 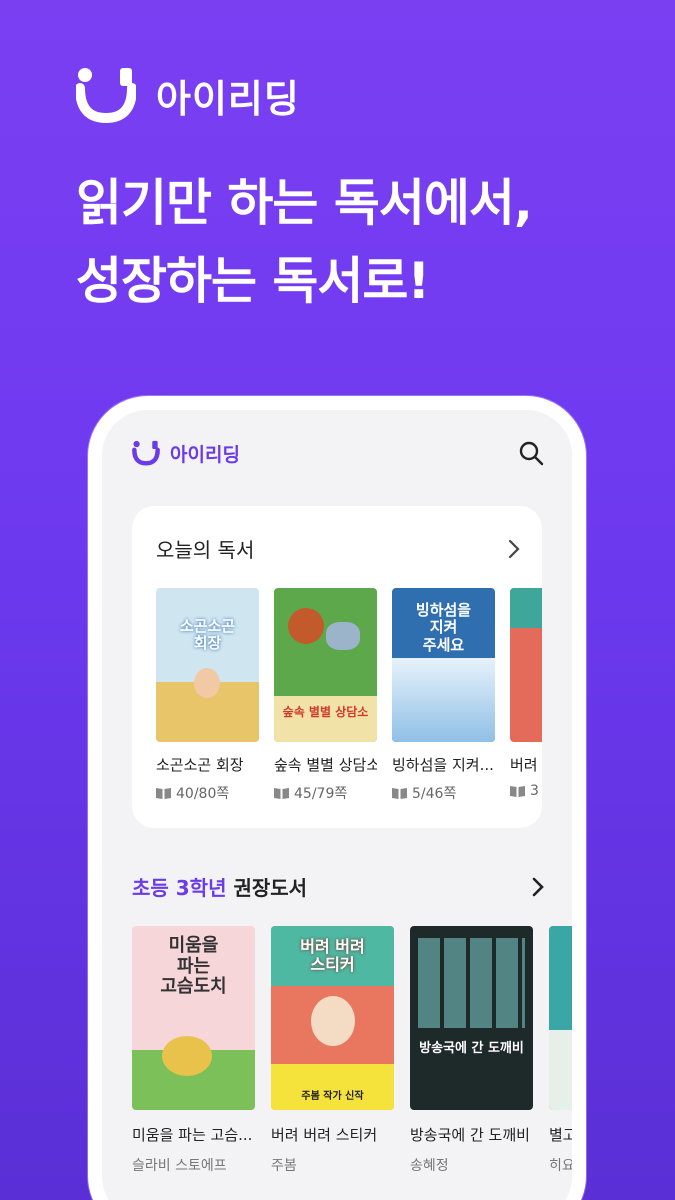 I want to click on book-title: 숲속 별별 상담소, so click(x=325, y=765).